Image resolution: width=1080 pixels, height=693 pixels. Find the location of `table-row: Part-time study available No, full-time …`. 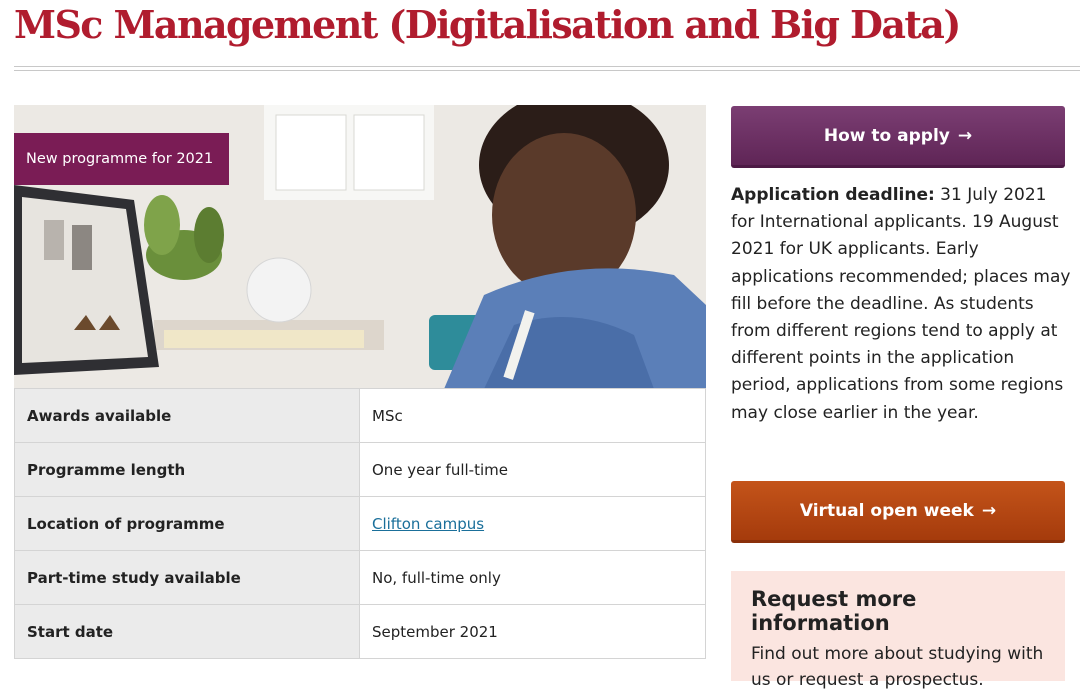

table-row: Part-time study available No, full-time … is located at coordinates (360, 577).